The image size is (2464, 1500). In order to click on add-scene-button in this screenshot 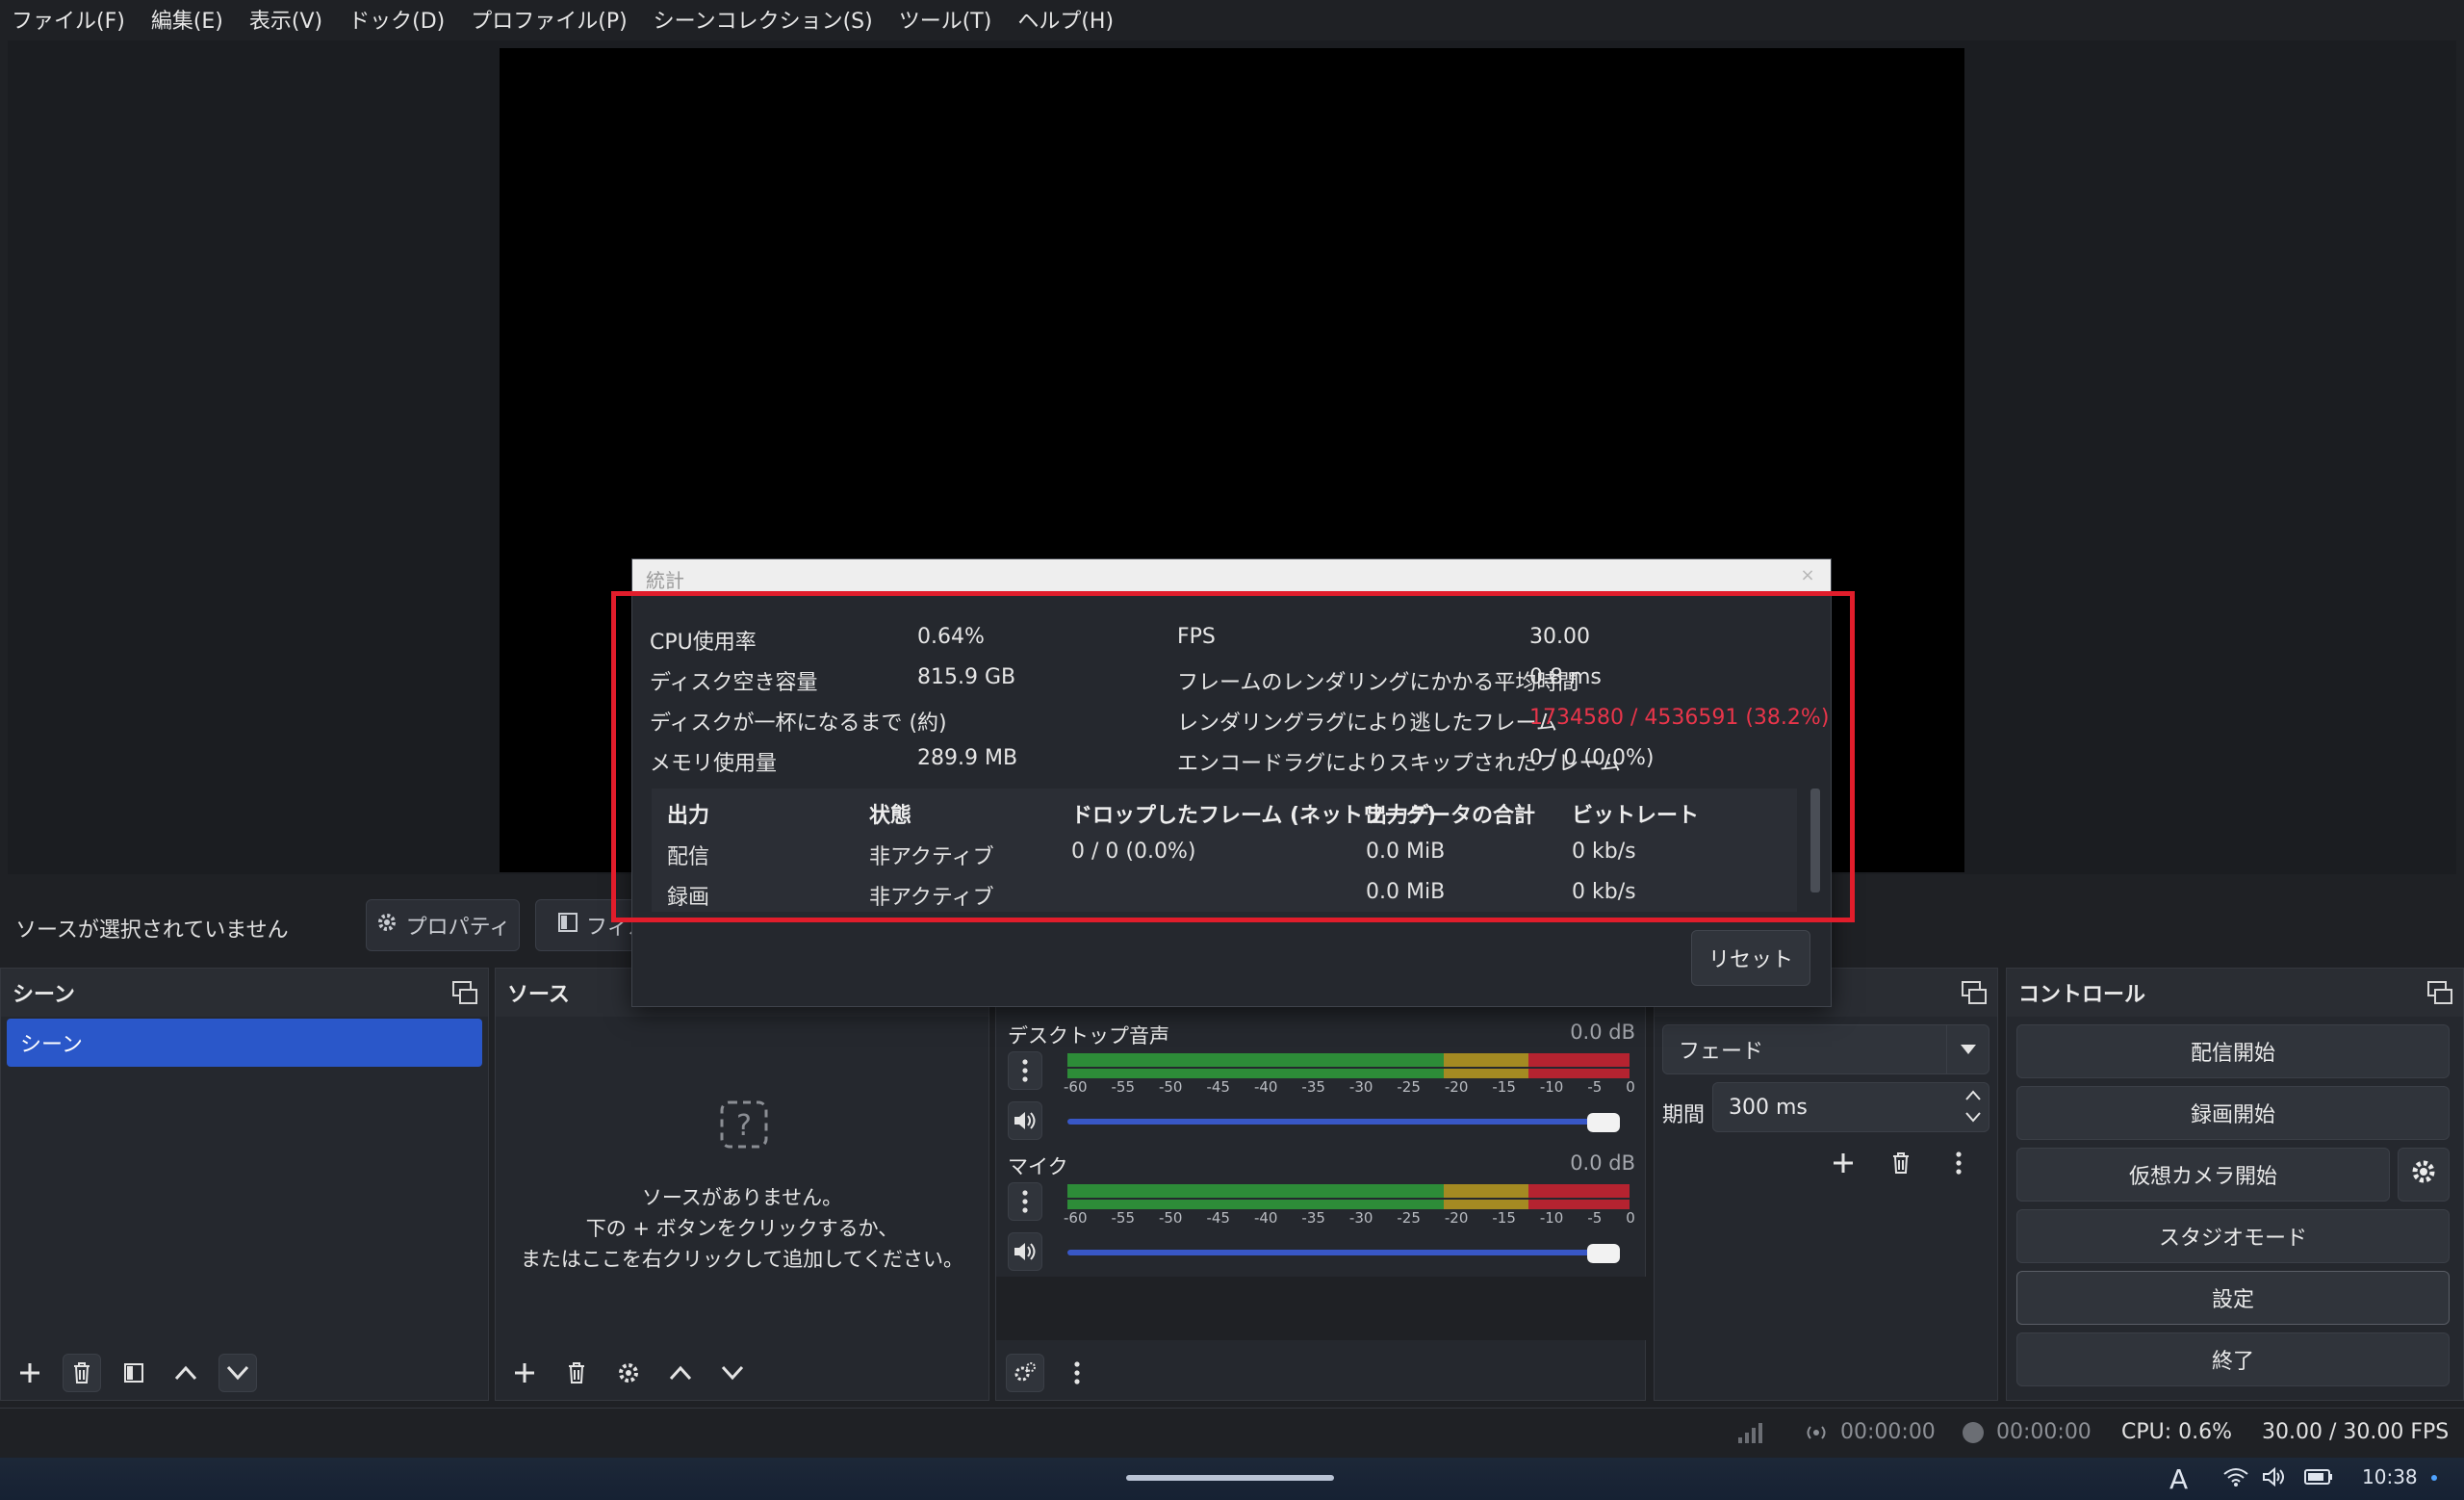, I will do `click(30, 1373)`.